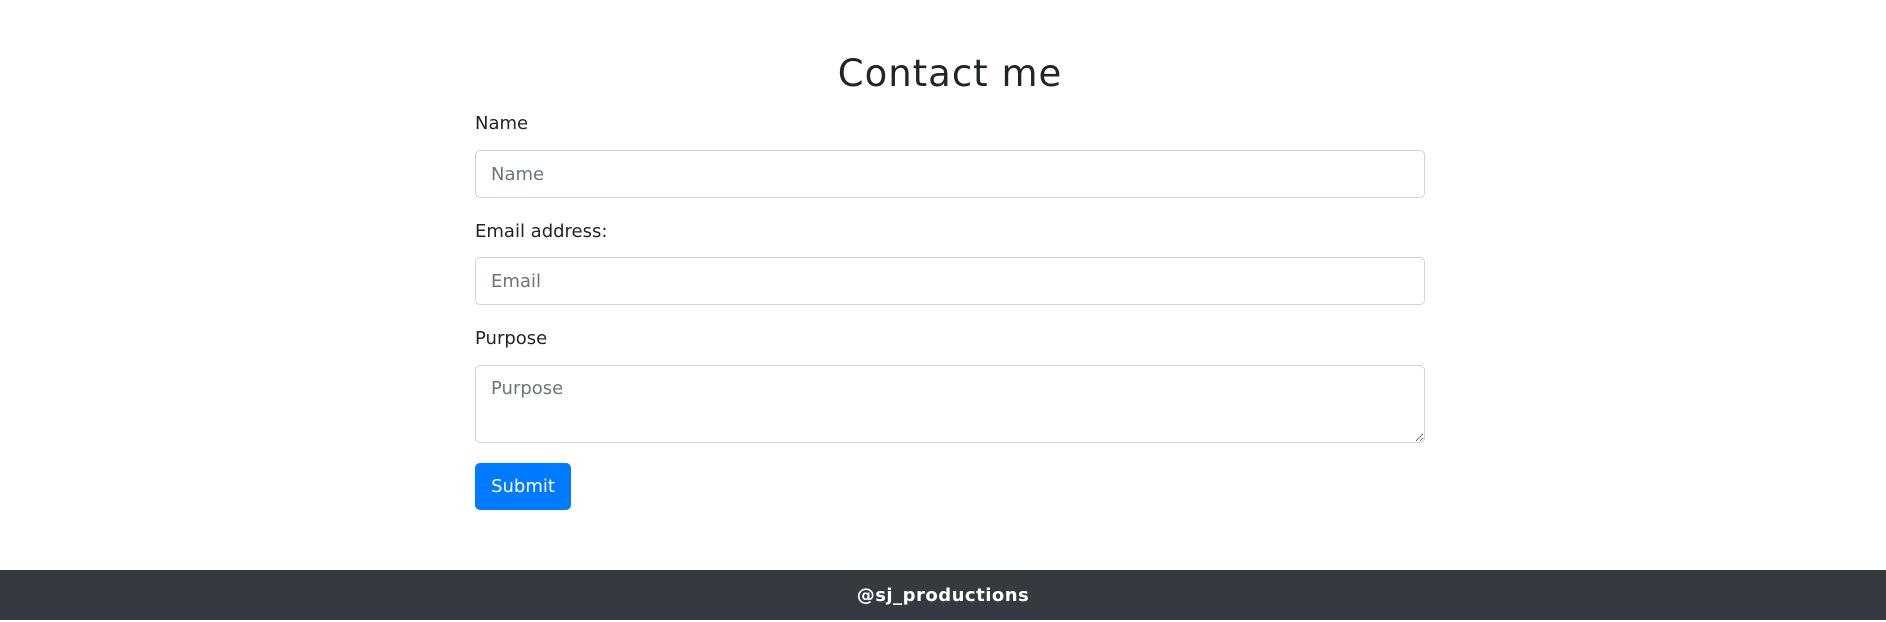 This screenshot has width=1886, height=622. I want to click on footer: @sj_productions, so click(943, 595).